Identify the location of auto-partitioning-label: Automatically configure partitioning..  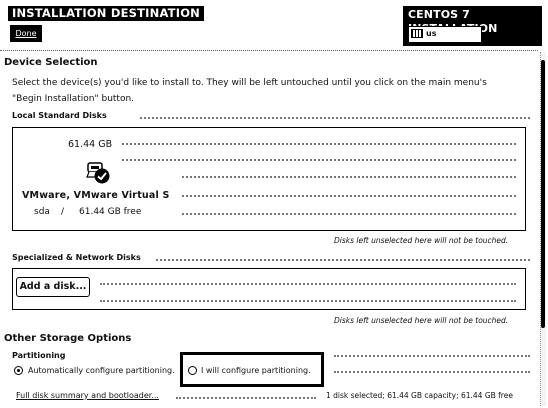
(101, 371).